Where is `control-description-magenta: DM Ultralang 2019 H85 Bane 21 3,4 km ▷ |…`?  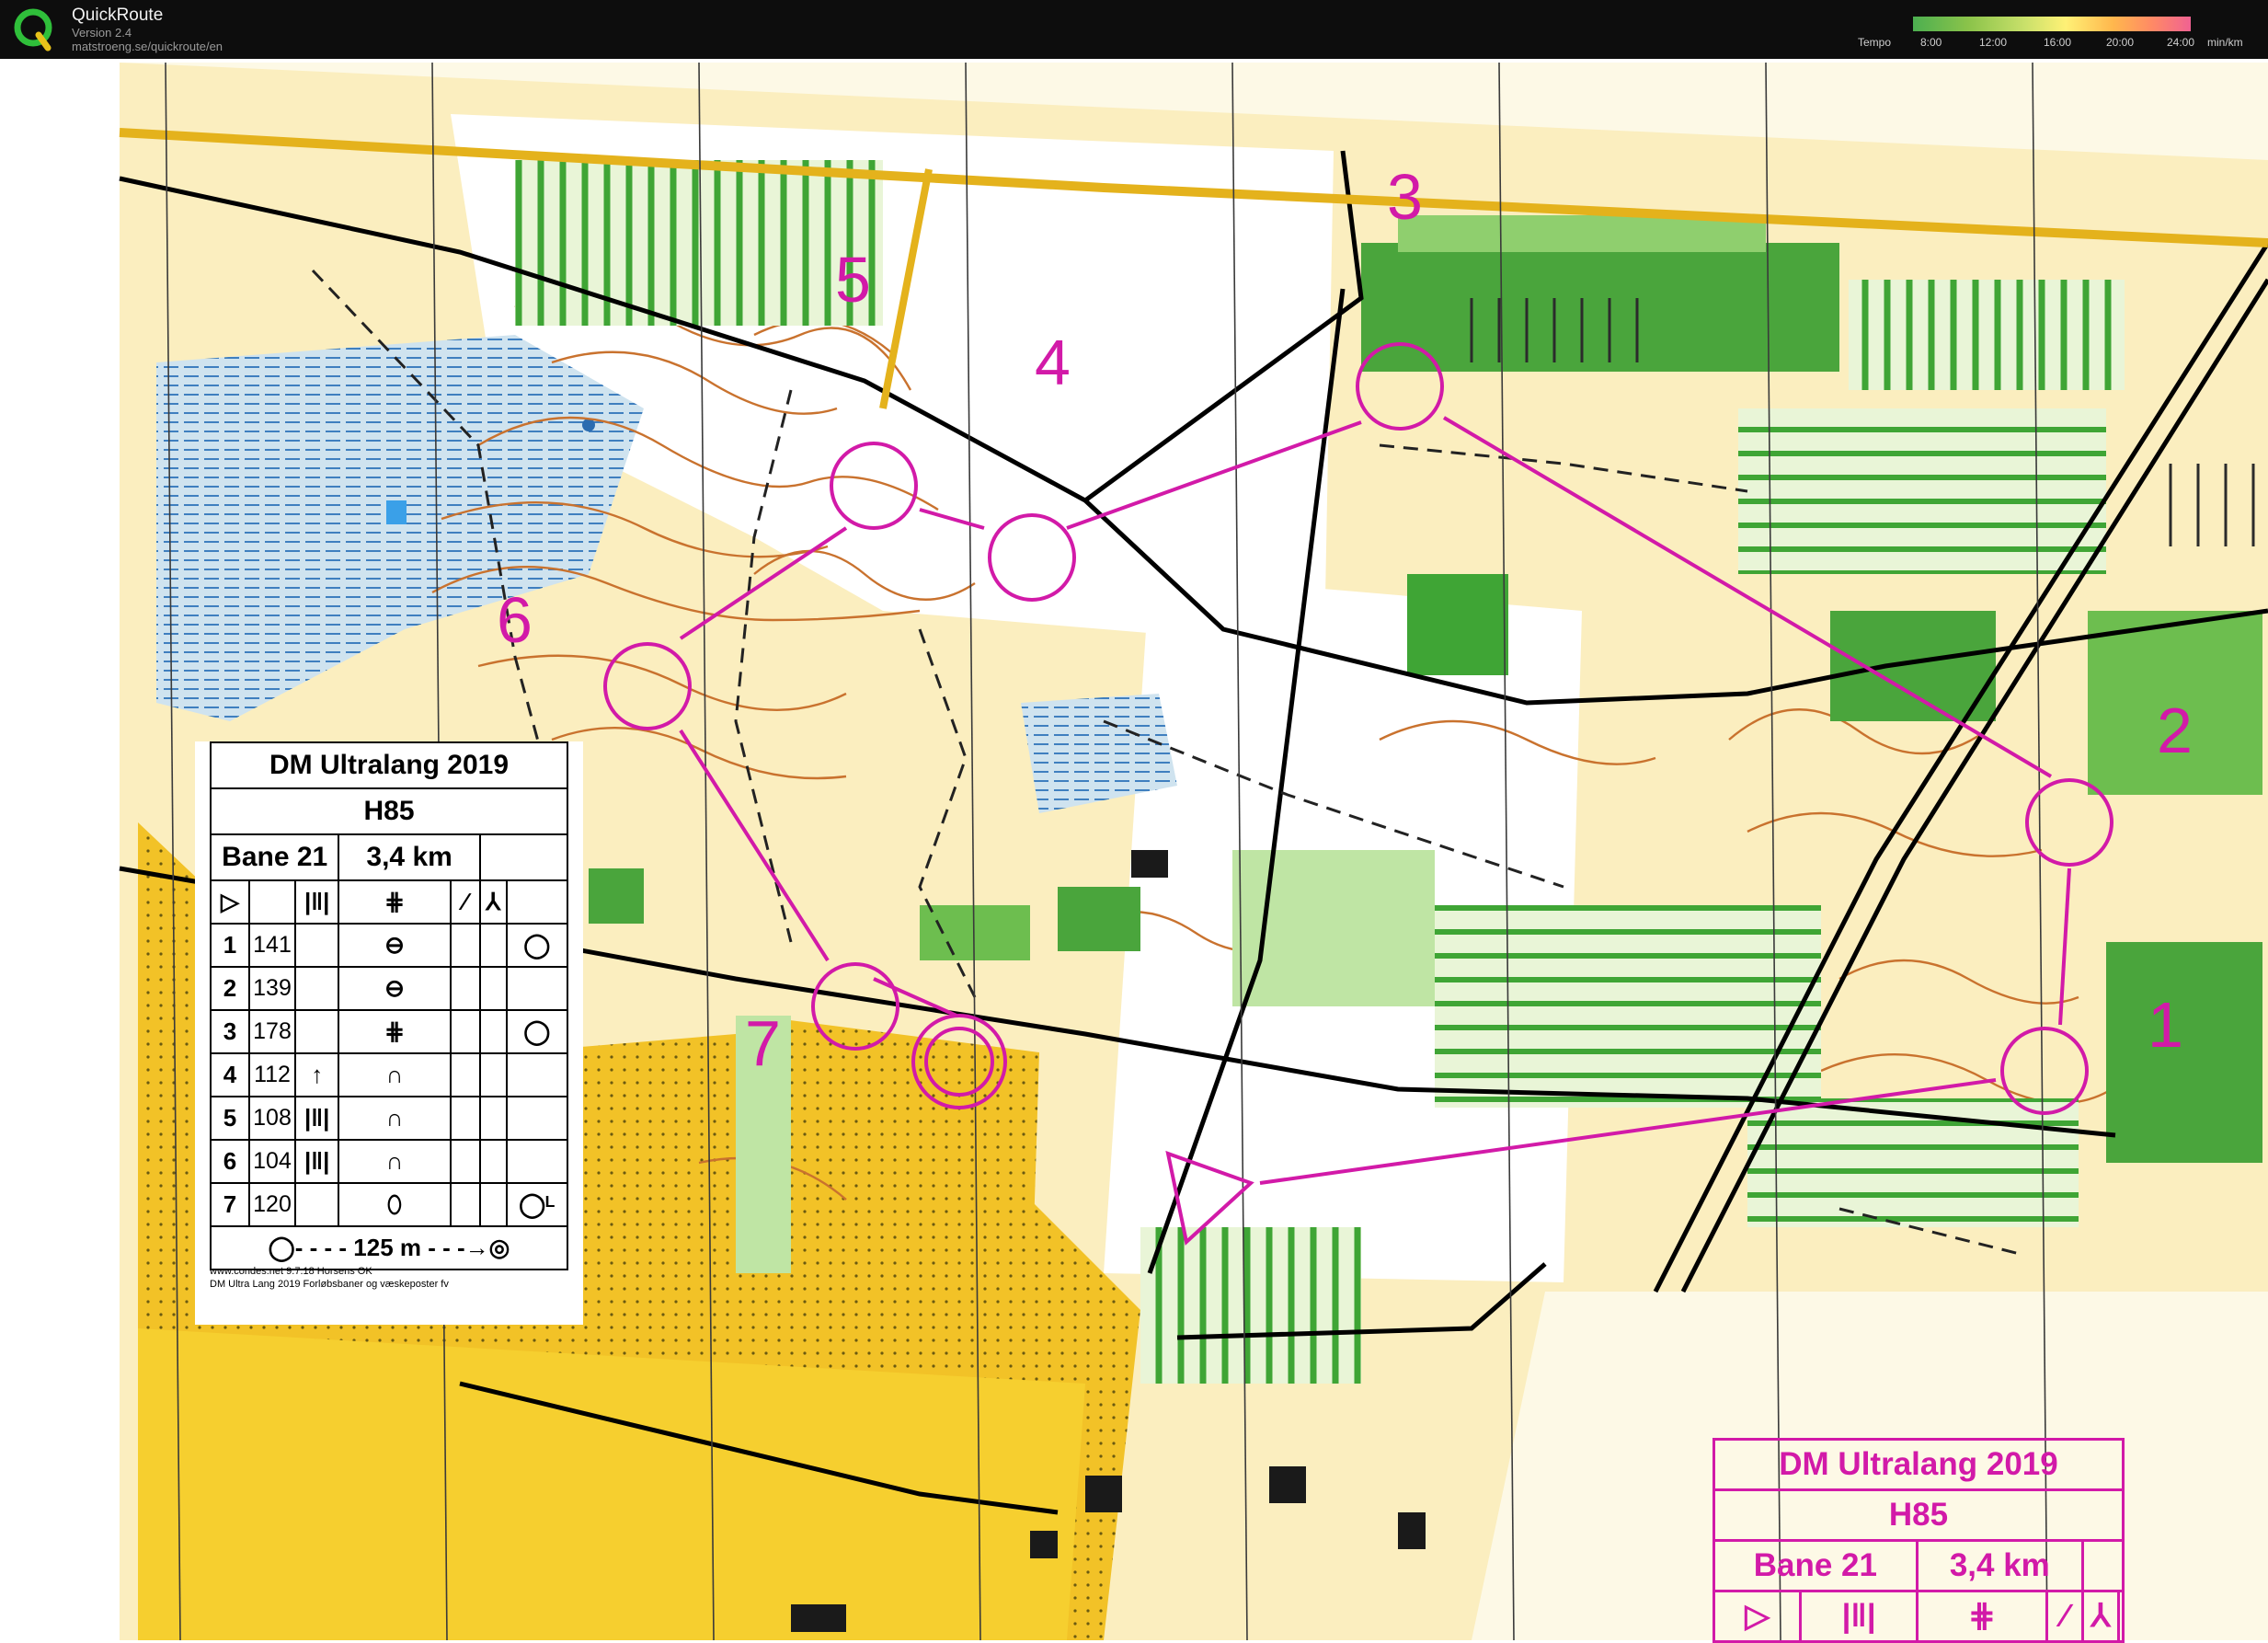 control-description-magenta: DM Ultralang 2019 H85 Bane 21 3,4 km ▷ |… is located at coordinates (1918, 1540).